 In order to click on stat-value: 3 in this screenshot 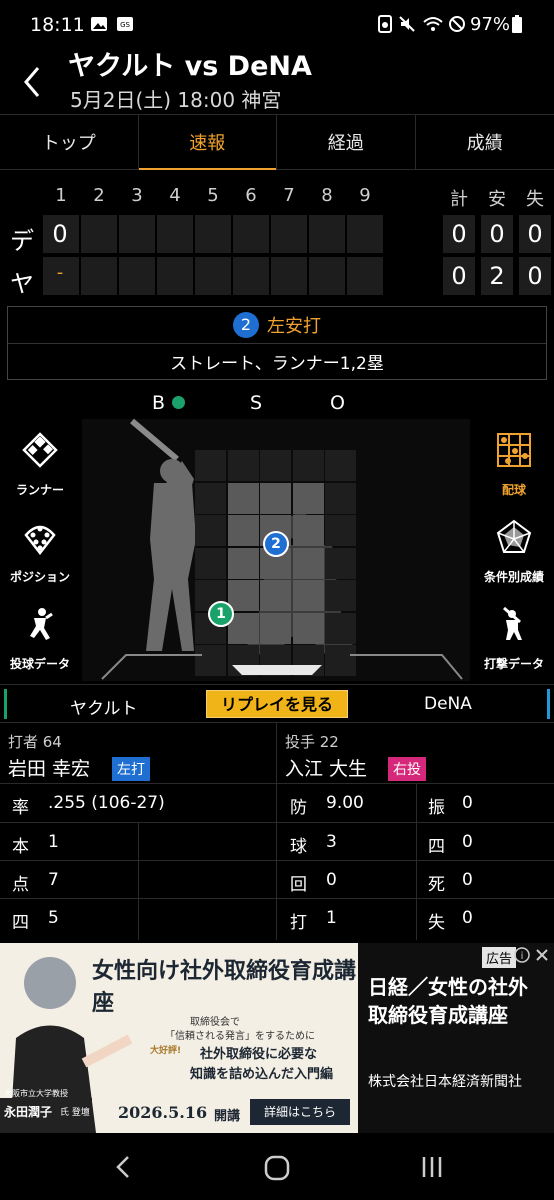, I will do `click(331, 842)`.